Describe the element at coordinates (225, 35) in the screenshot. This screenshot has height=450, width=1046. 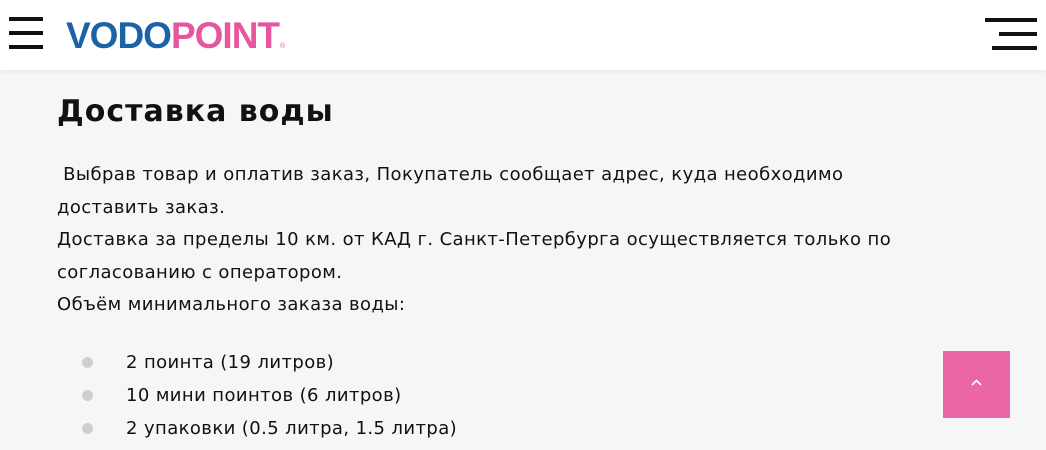
I see `logo-text-point: POINT` at that location.